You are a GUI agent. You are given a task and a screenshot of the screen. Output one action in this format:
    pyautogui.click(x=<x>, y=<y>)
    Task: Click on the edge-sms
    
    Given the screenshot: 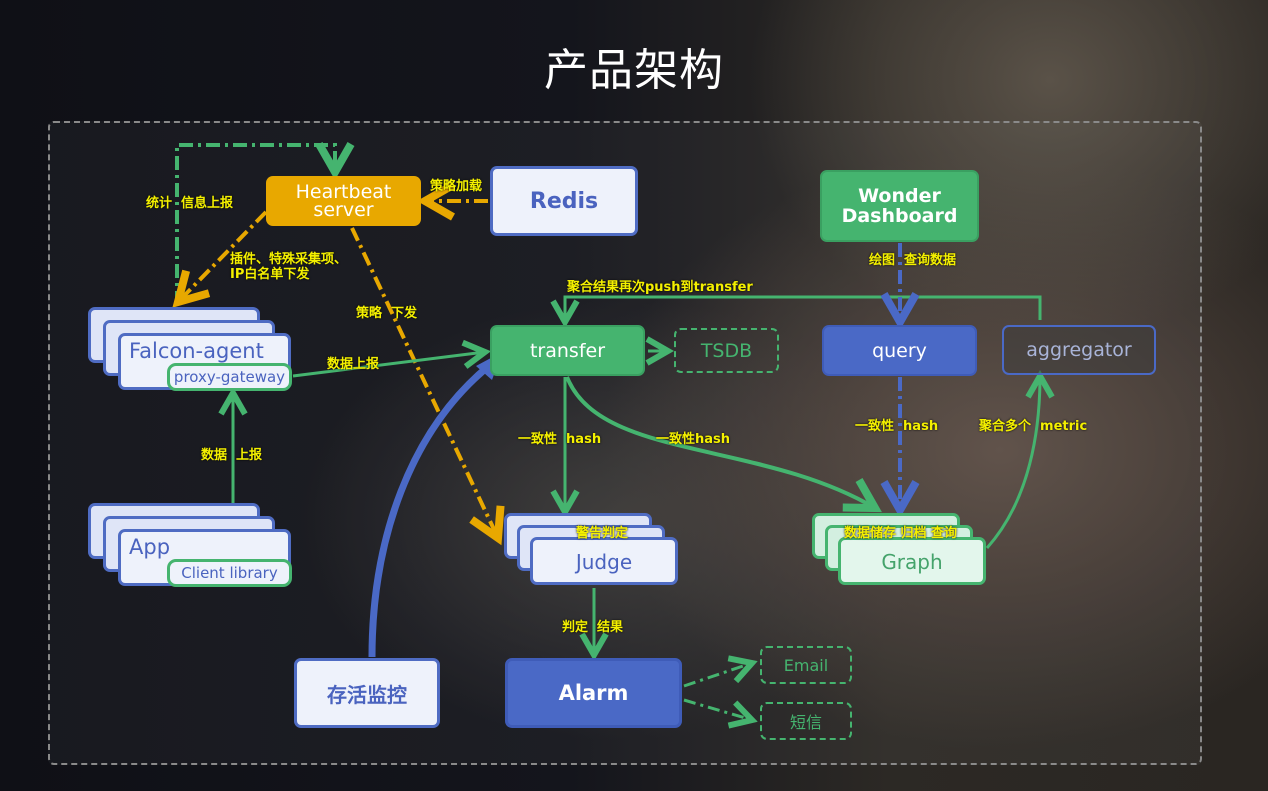 What is the action you would take?
    pyautogui.click(x=717, y=709)
    